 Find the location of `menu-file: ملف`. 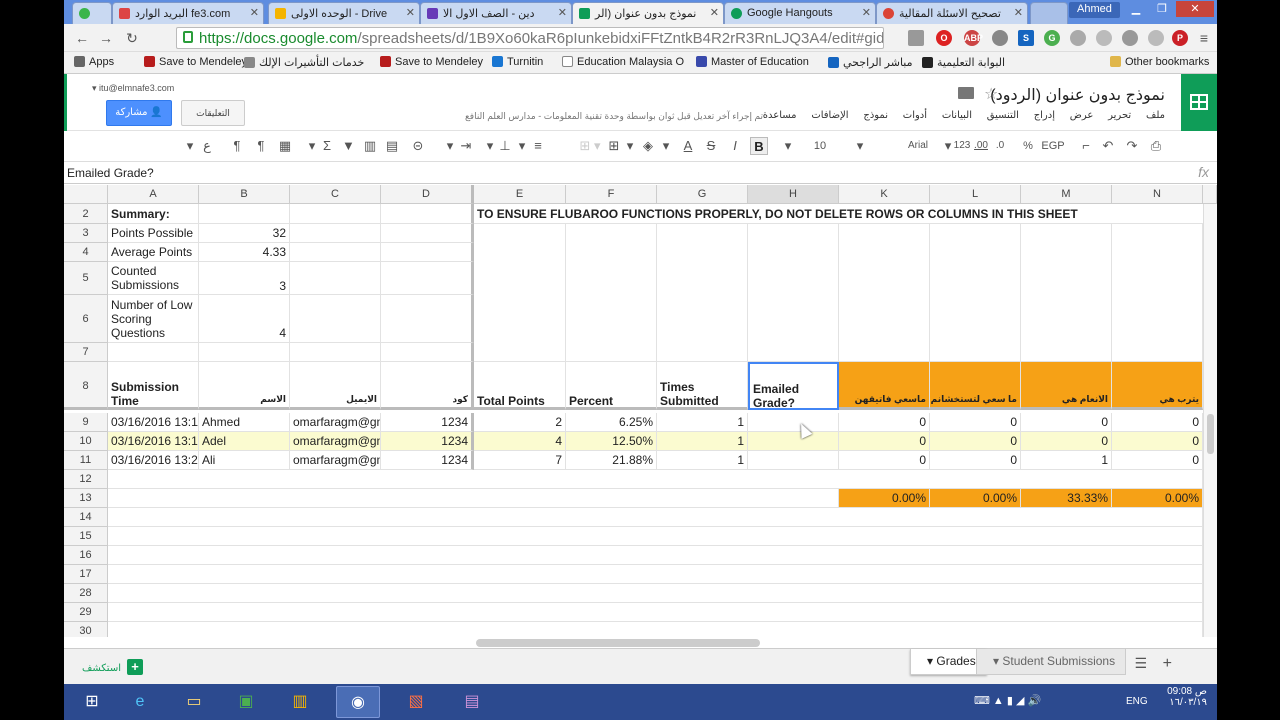

menu-file: ملف is located at coordinates (1155, 115).